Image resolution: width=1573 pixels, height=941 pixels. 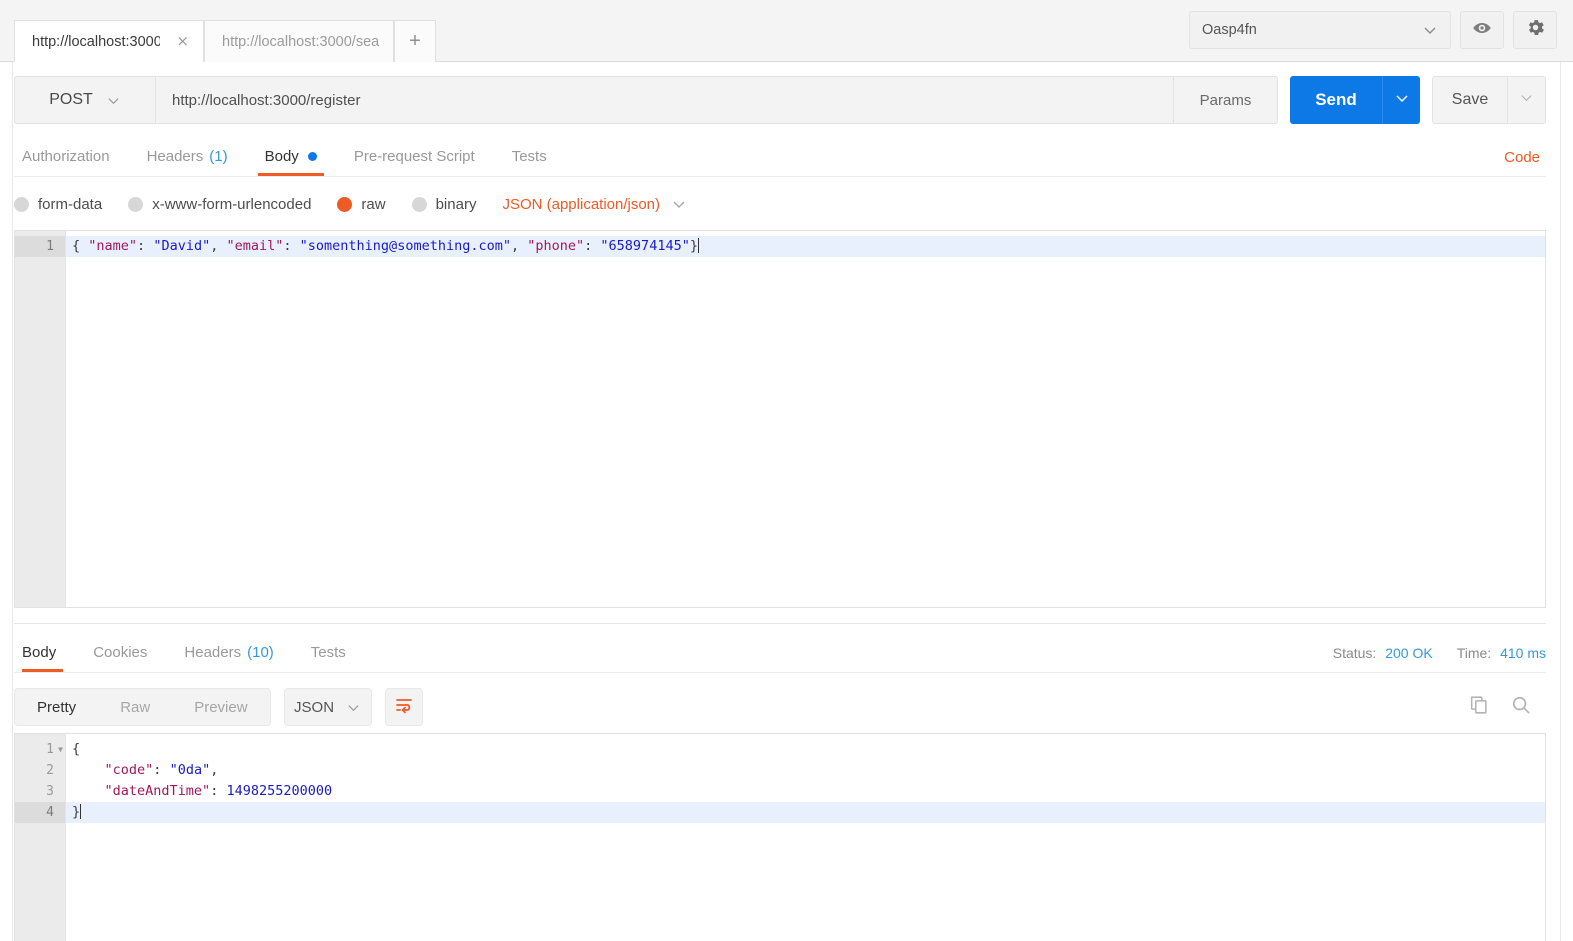 I want to click on response-toolbar: Pretty Raw Preview JSON, so click(x=780, y=707).